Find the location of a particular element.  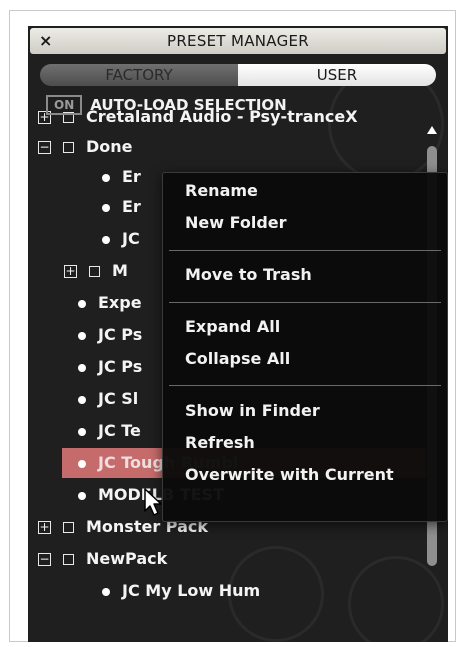

tree-folder-row: − NewPack is located at coordinates (102, 559).